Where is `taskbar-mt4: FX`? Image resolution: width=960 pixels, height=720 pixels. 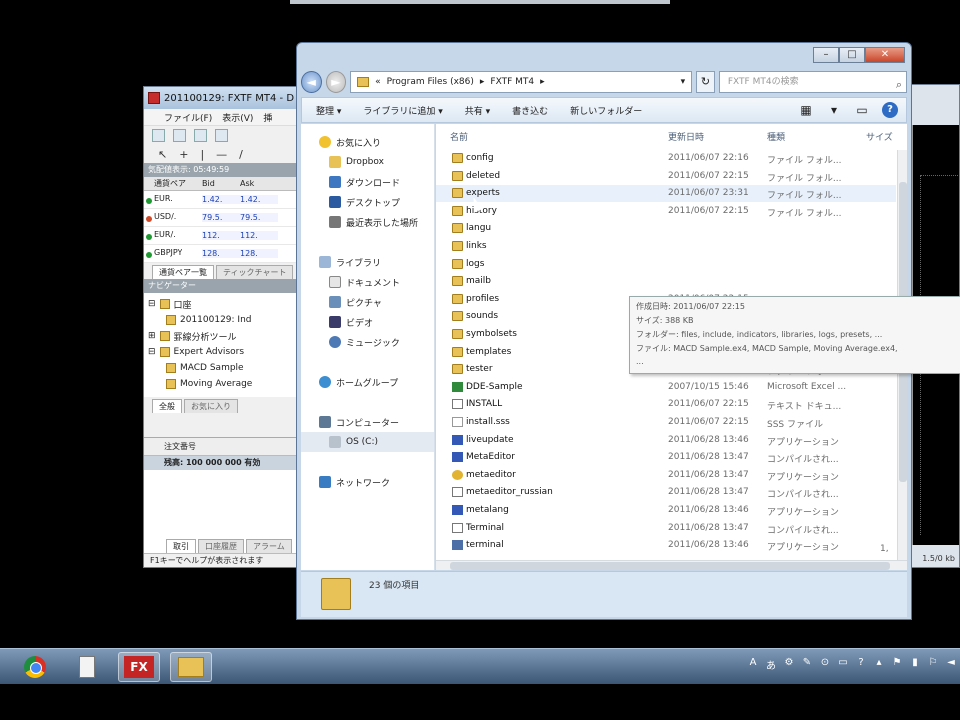
taskbar-mt4: FX is located at coordinates (139, 667).